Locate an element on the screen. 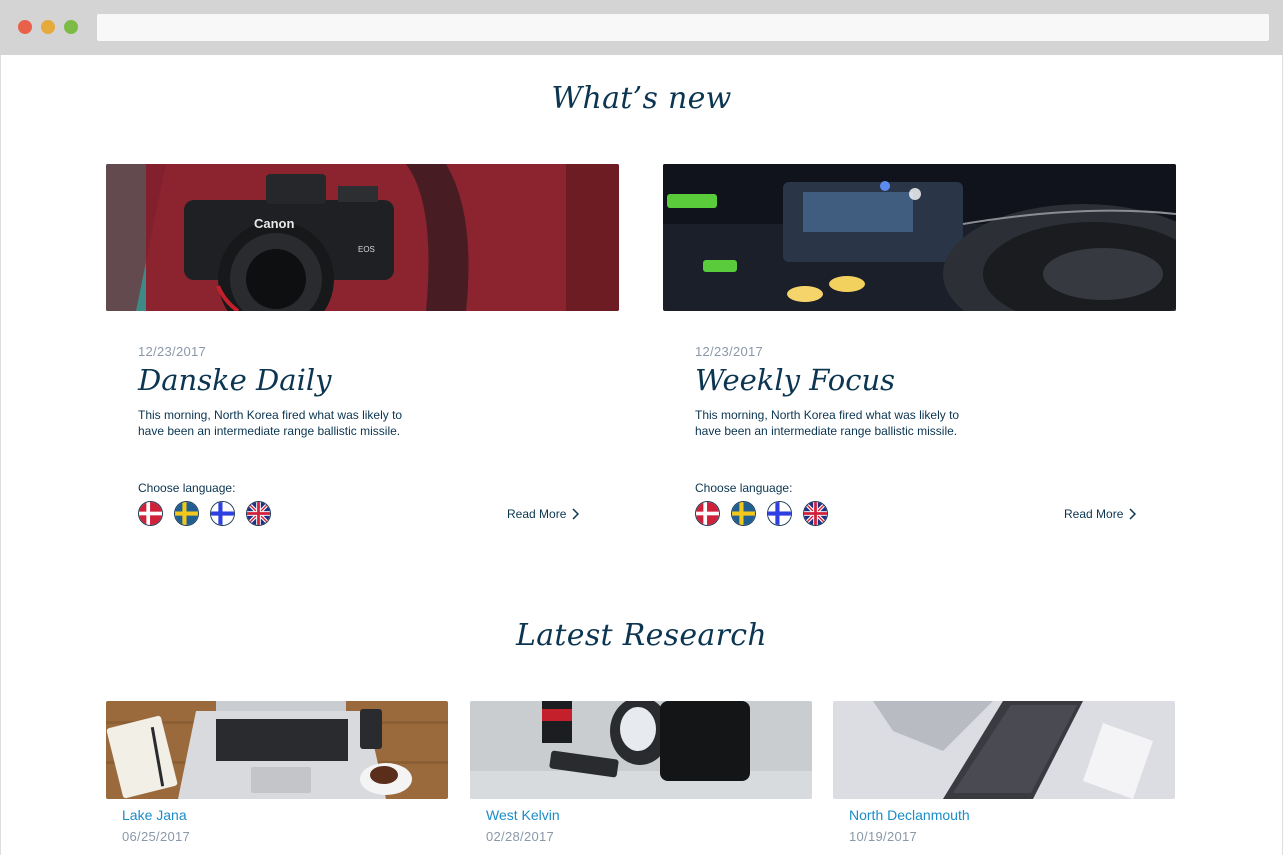 The height and width of the screenshot is (855, 1283). close-window-button is located at coordinates (25, 27).